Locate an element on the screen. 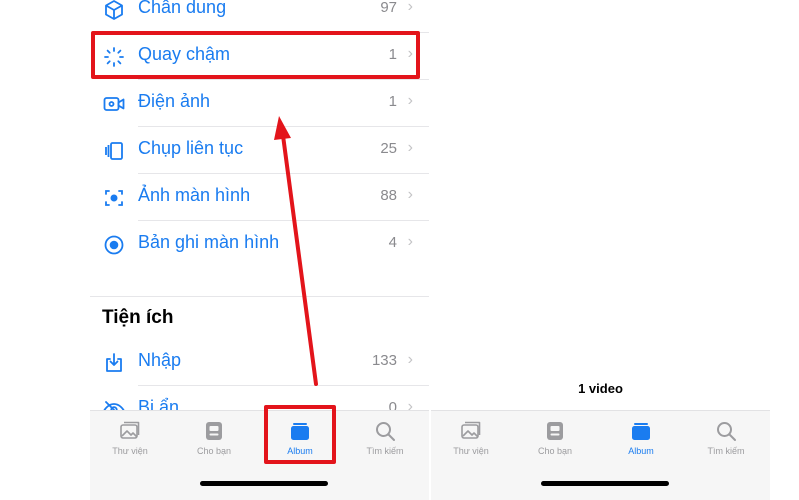  album-count: 1 is located at coordinates (392, 101).